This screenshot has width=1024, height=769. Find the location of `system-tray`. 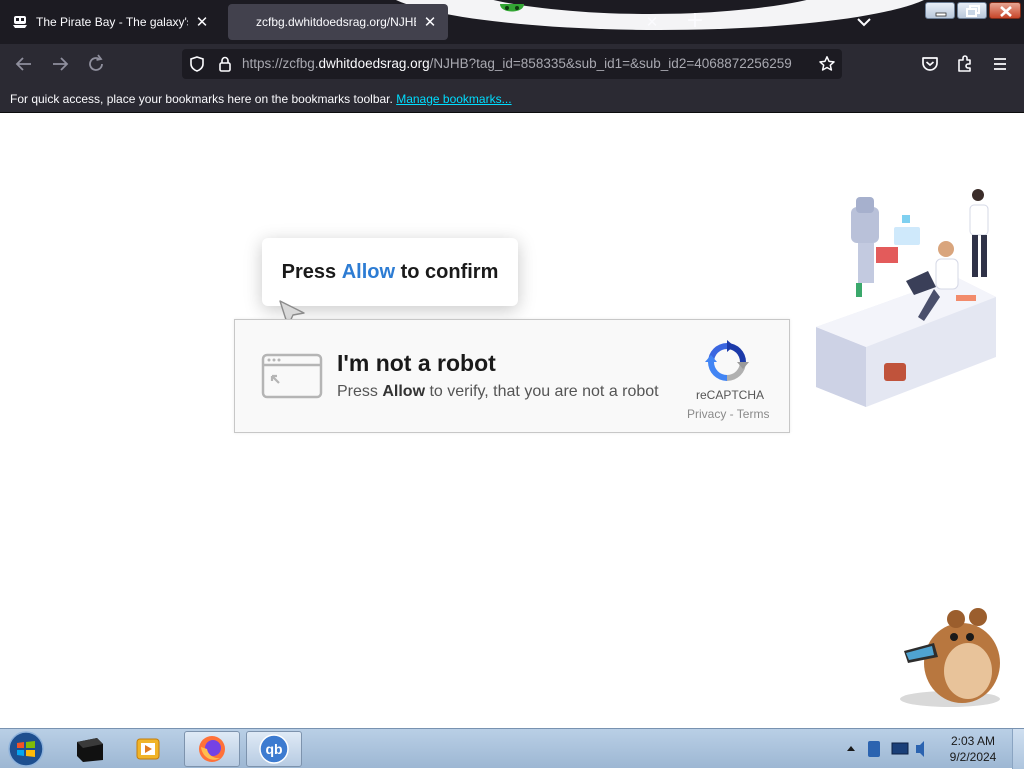

system-tray is located at coordinates (890, 749).